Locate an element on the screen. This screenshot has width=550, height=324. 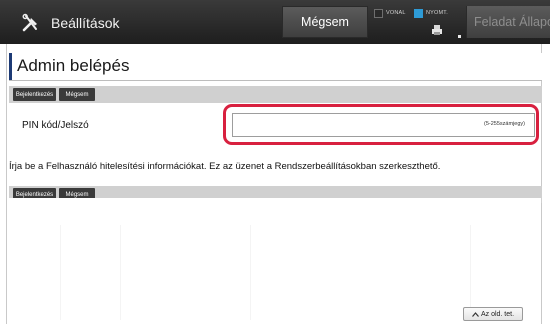
pin-hint: (5-255számjegy) is located at coordinates (504, 124).